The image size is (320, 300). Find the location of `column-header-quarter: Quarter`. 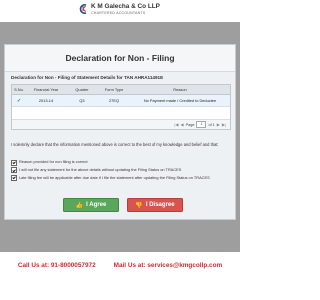

column-header-quarter: Quarter is located at coordinates (82, 89).